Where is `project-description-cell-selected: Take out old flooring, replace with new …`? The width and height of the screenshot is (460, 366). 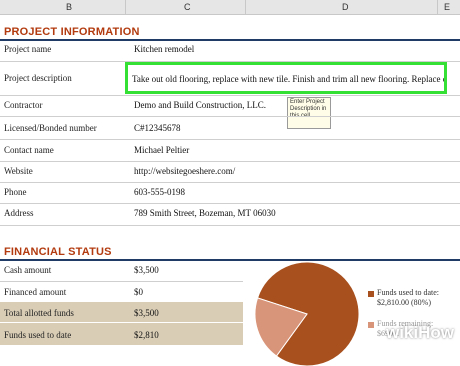 project-description-cell-selected: Take out old flooring, replace with new … is located at coordinates (286, 78).